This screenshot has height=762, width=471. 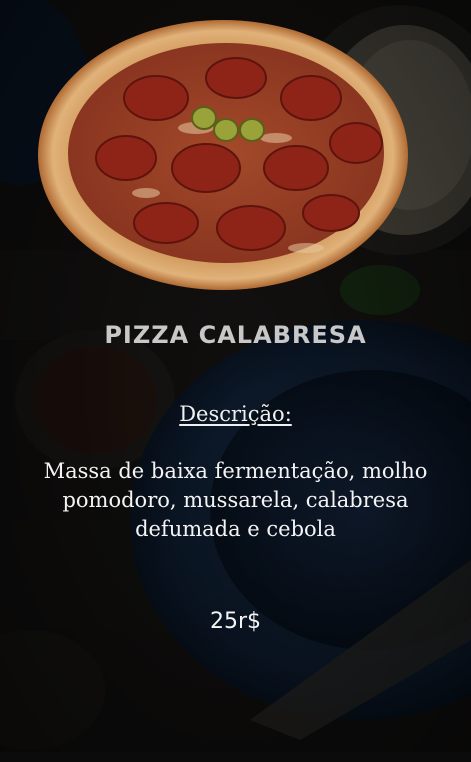 What do you see at coordinates (235, 335) in the screenshot?
I see `product-title: PIZZA CALABRESA` at bounding box center [235, 335].